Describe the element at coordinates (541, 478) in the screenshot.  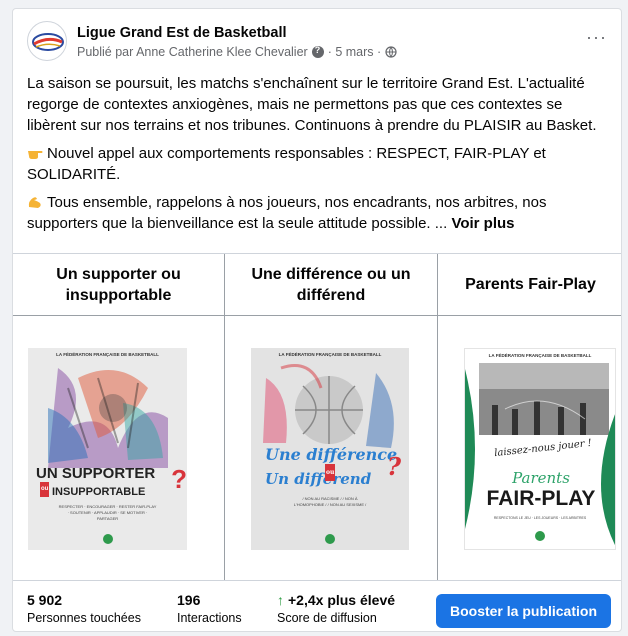
I see `poster-3-script: Parents` at that location.